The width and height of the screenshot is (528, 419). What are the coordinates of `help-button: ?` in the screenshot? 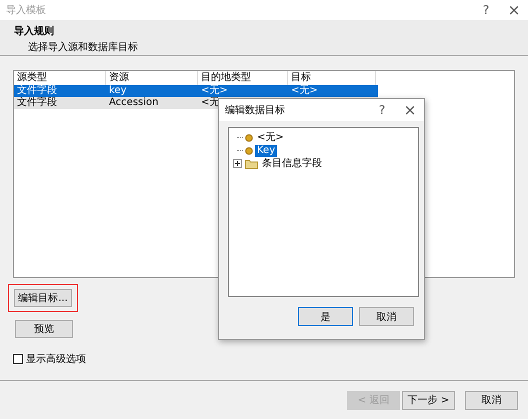 It's located at (486, 10).